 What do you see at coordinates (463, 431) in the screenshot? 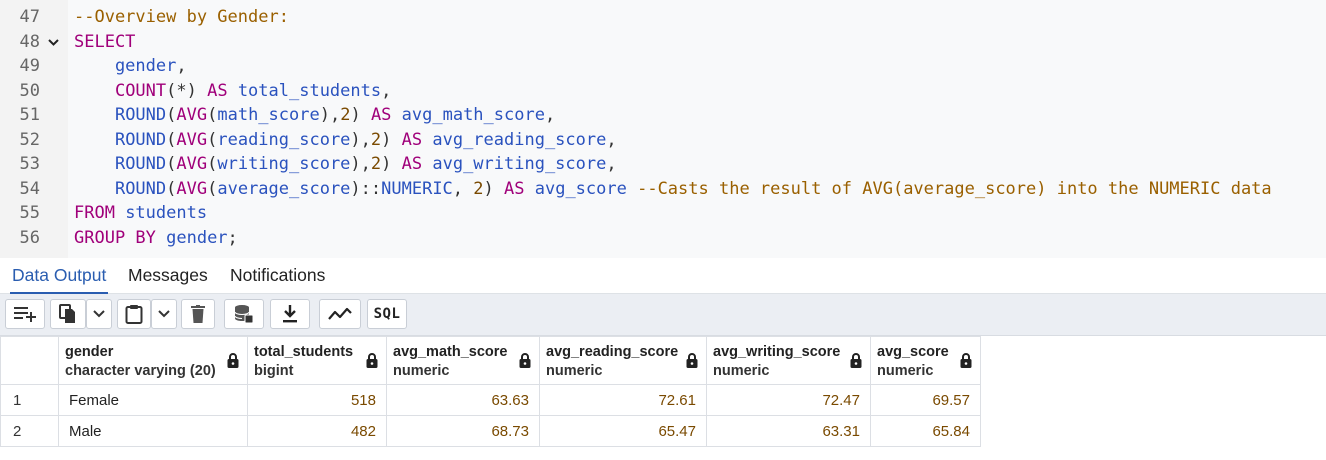
I see `cell-avg-math-score: 68.73` at bounding box center [463, 431].